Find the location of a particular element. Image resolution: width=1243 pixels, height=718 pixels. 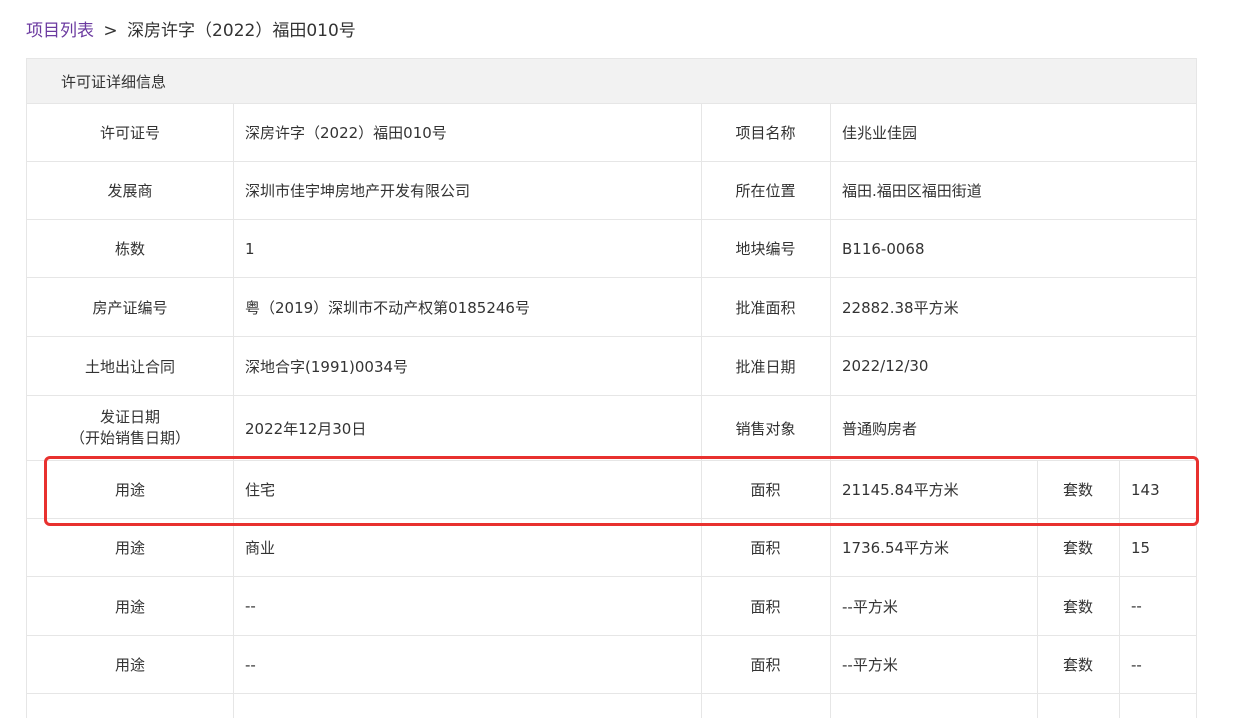

value-units: 143 is located at coordinates (1145, 489).